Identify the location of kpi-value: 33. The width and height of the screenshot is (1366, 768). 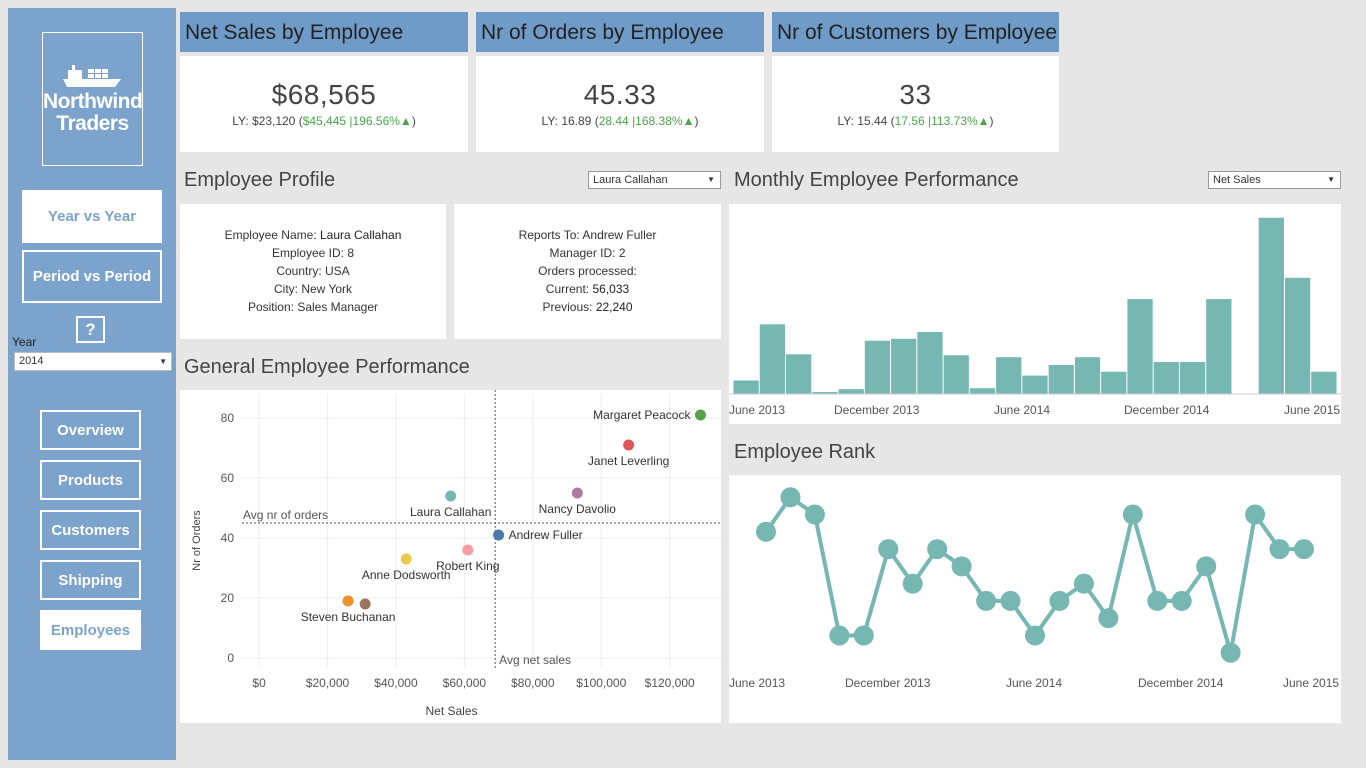
(915, 94).